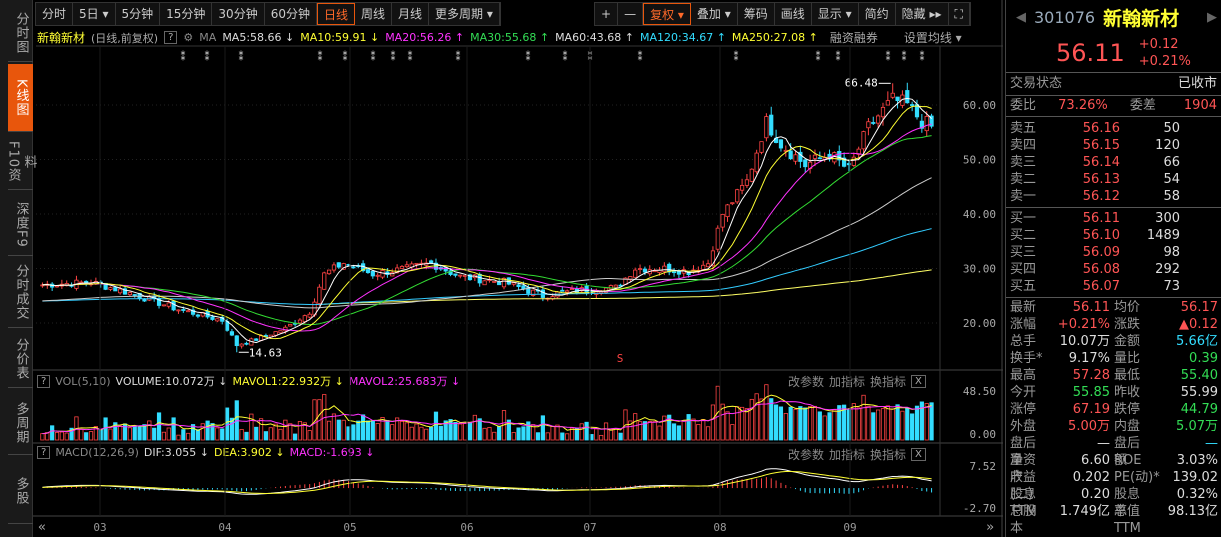 Image resolution: width=1221 pixels, height=537 pixels. I want to click on scroll-right-button: », so click(990, 527).